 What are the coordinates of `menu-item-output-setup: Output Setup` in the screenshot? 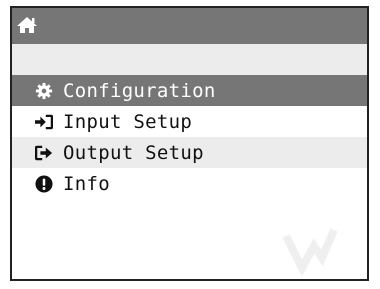 It's located at (189, 152).